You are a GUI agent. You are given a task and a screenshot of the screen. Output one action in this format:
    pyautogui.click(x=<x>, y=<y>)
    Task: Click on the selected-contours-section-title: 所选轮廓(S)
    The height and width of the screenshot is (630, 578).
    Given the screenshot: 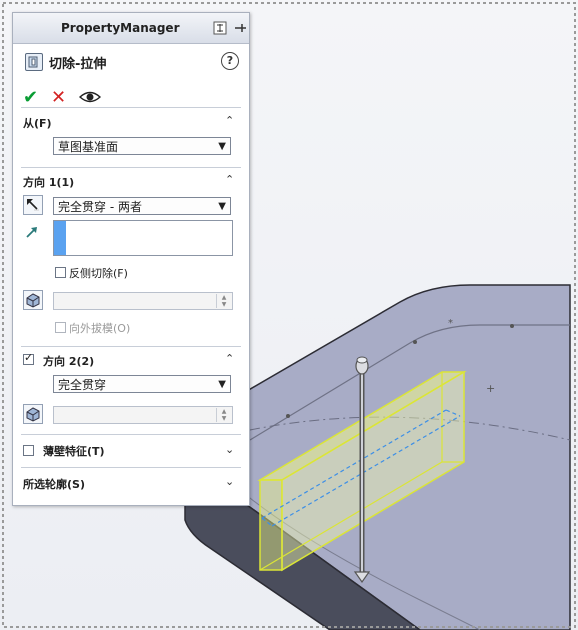 What is the action you would take?
    pyautogui.click(x=54, y=484)
    